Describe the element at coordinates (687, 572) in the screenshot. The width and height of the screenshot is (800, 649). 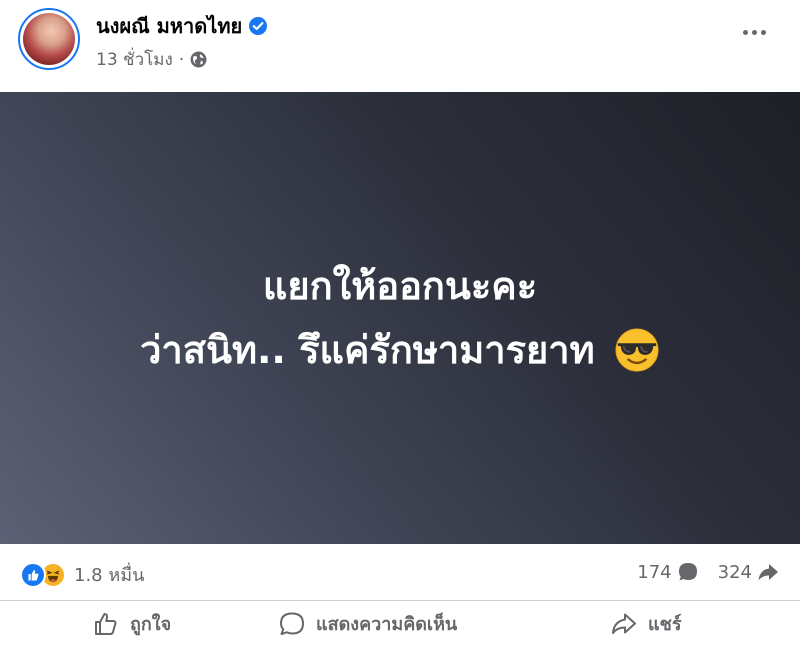
I see `comment-bubble-icon` at that location.